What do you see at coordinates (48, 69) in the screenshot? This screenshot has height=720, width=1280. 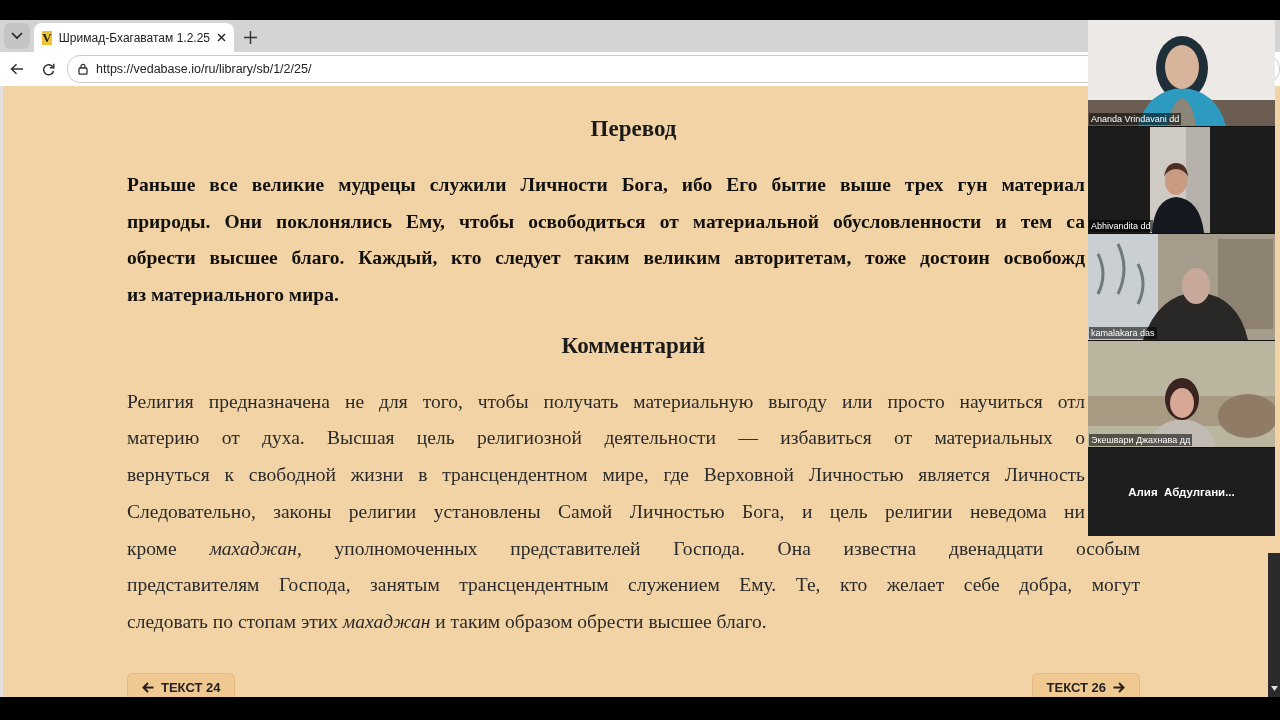 I see `reload-icon` at bounding box center [48, 69].